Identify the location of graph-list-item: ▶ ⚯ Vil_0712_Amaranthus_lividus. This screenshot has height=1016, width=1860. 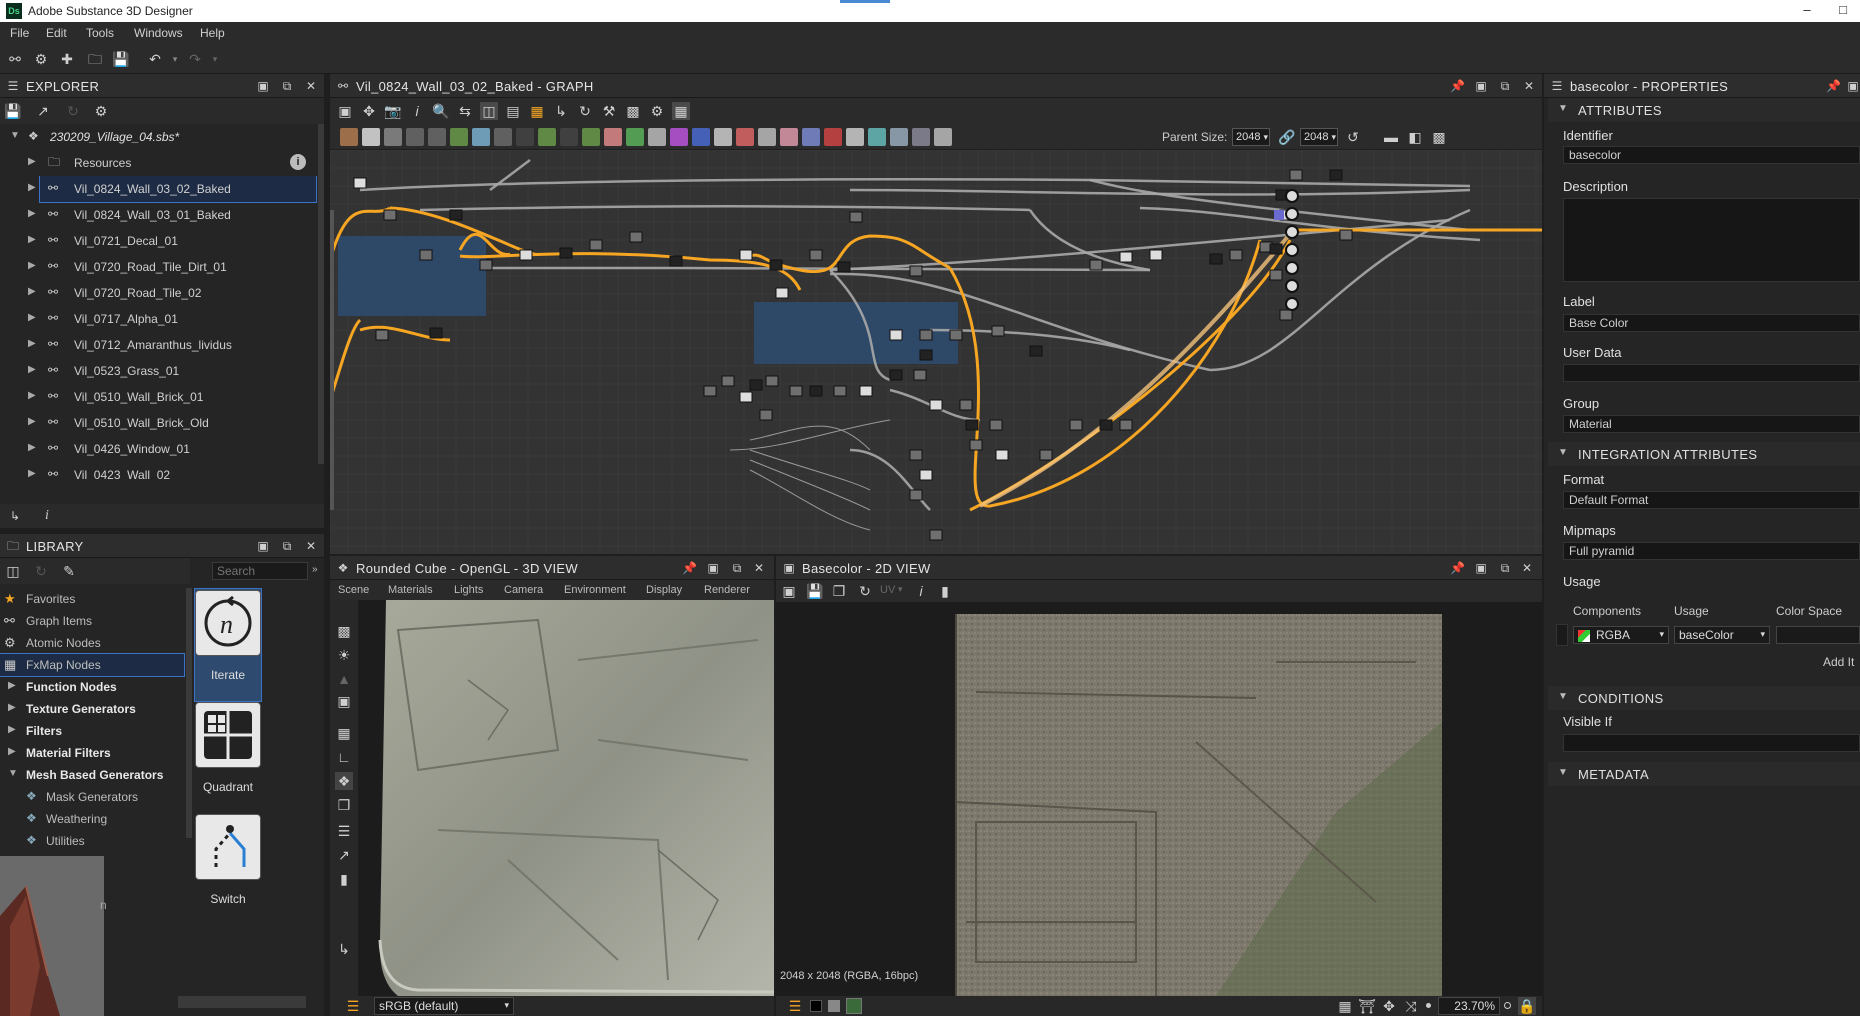
(159, 345).